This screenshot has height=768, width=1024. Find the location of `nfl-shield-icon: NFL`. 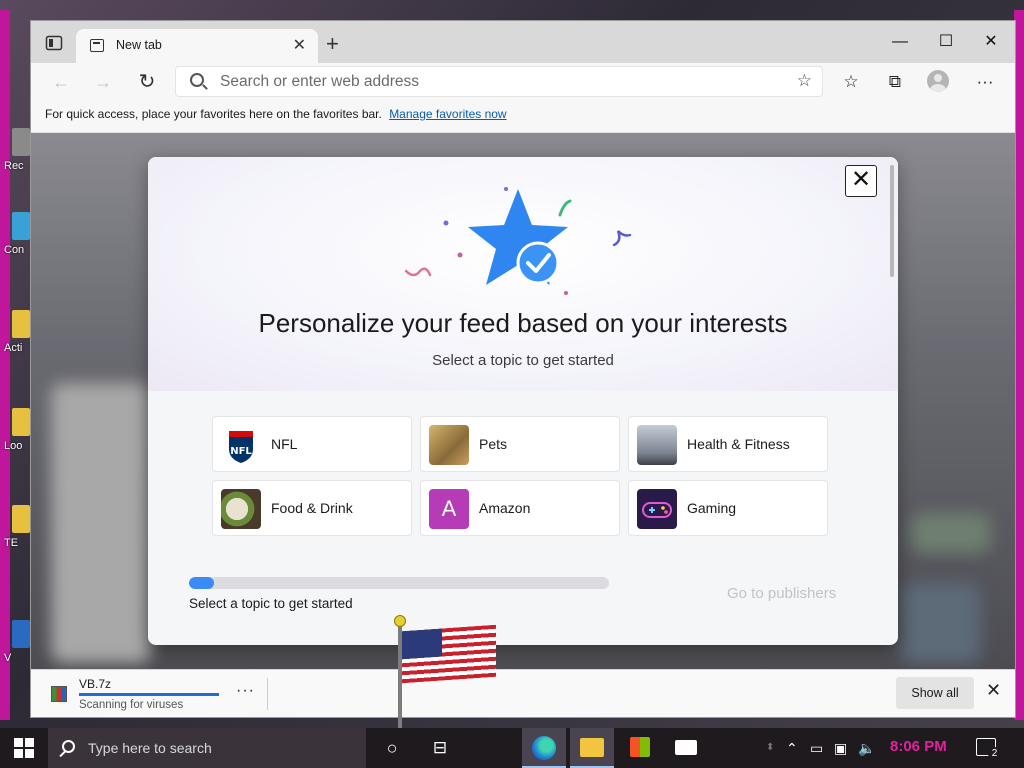

nfl-shield-icon: NFL is located at coordinates (241, 445).